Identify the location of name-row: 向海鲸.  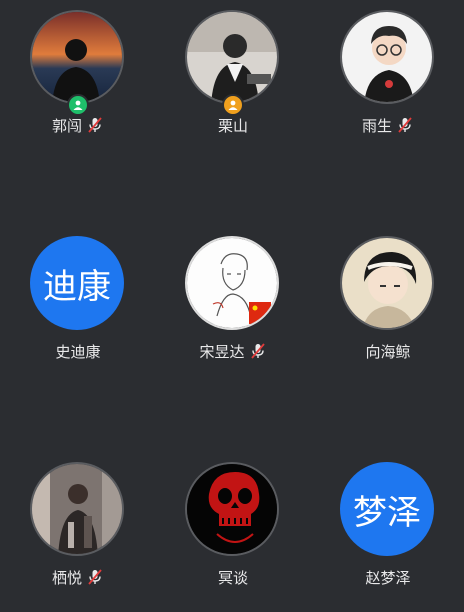
(388, 351).